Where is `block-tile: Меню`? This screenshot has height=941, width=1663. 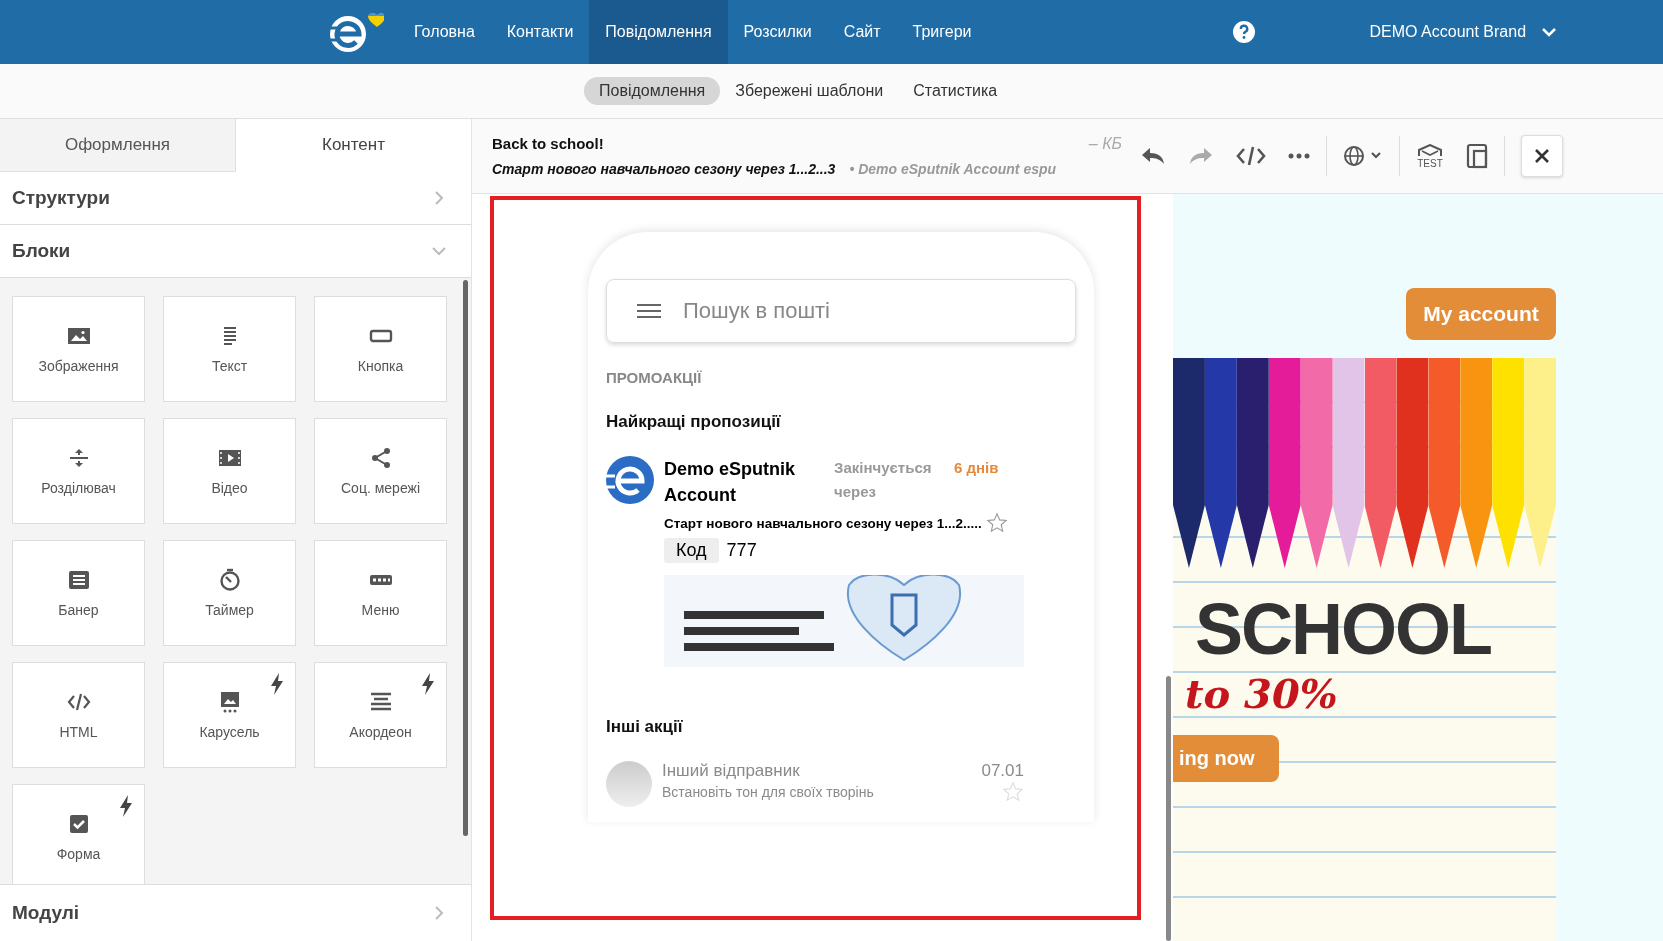 block-tile: Меню is located at coordinates (380, 593).